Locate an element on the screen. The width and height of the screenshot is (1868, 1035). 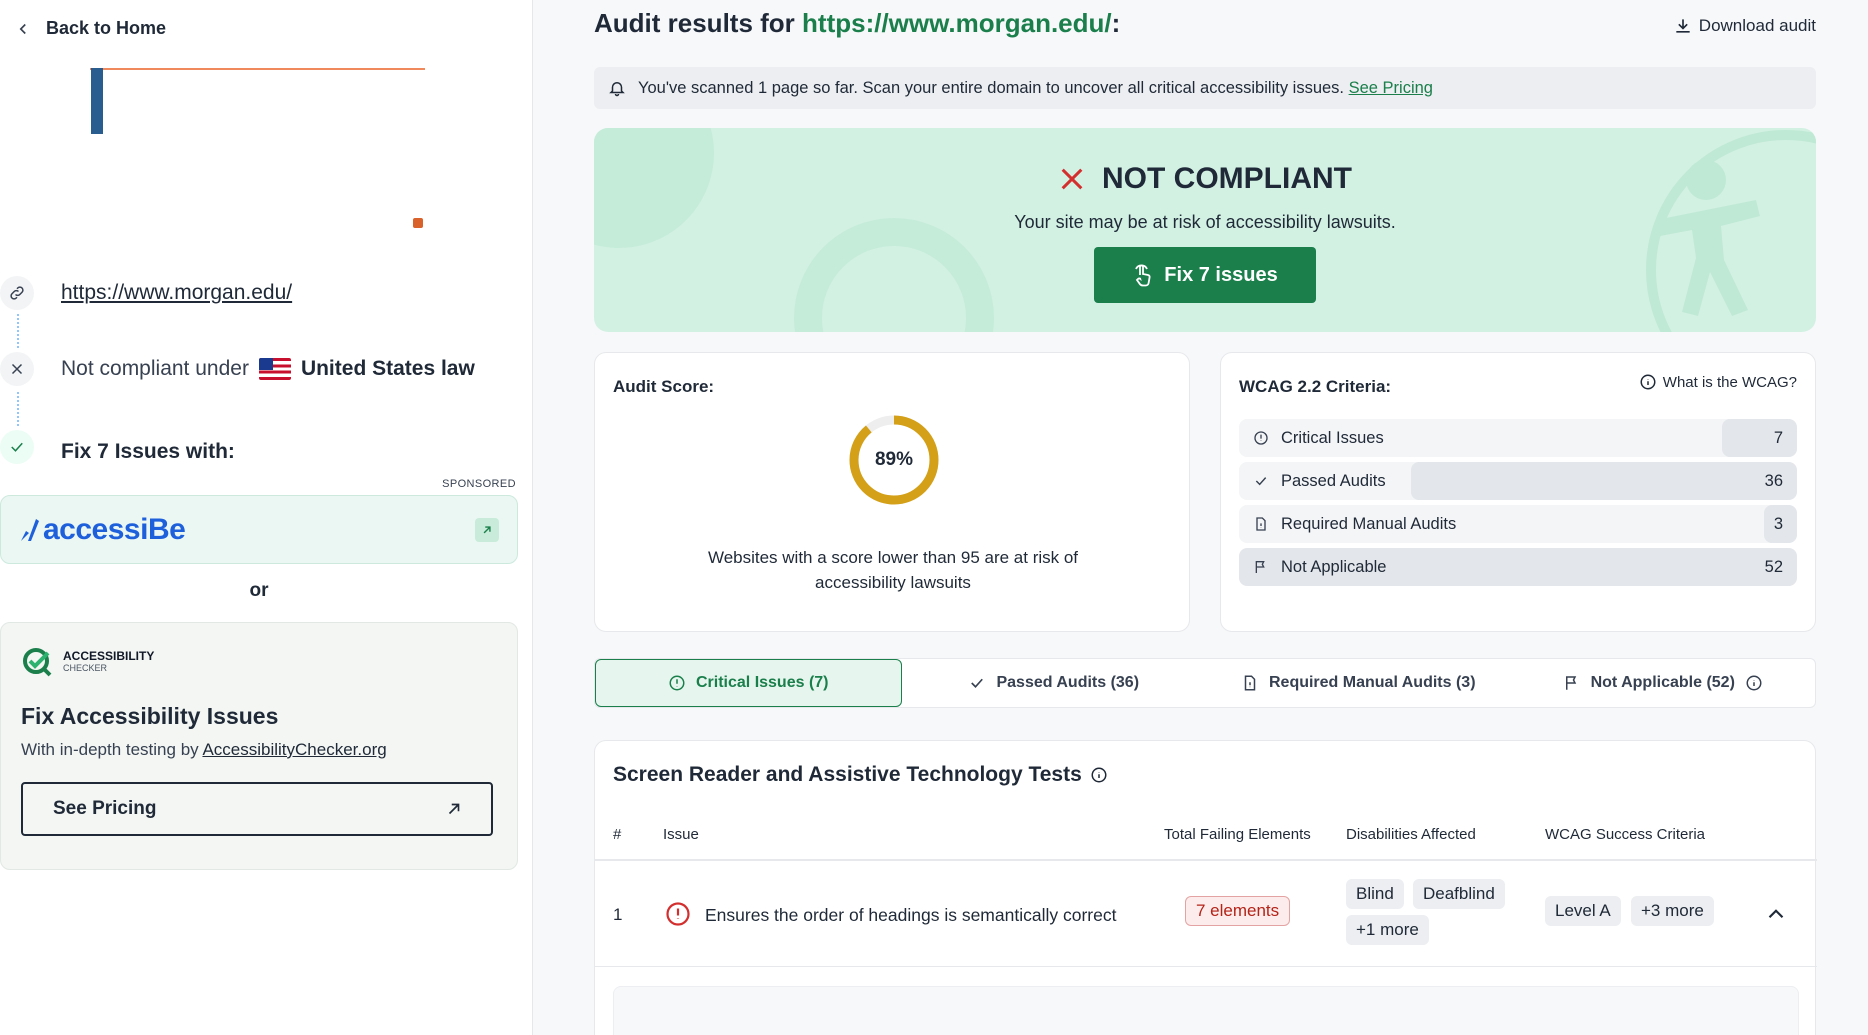
tab-not-applicable: Not Applicable (52) is located at coordinates (1663, 683).